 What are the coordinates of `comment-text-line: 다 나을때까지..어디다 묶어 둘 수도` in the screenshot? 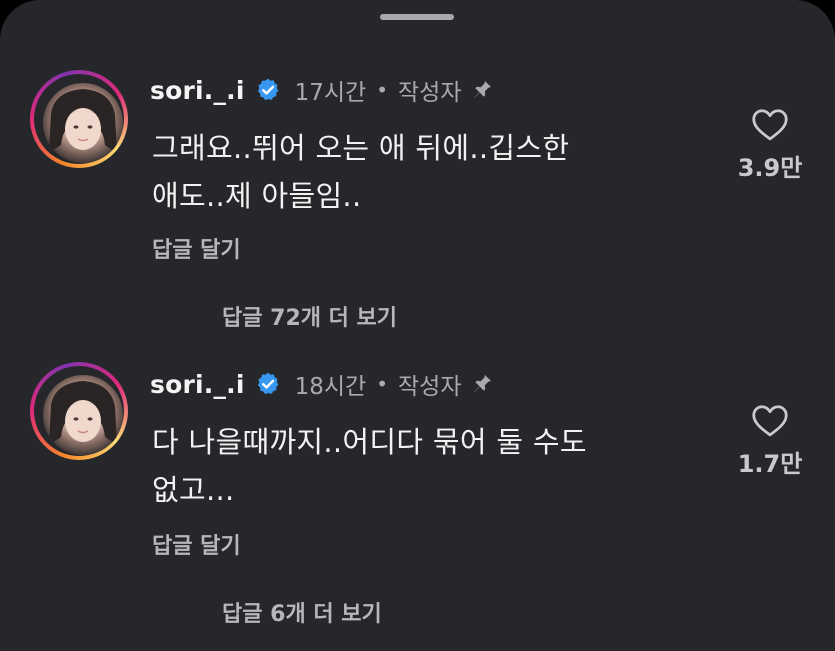 It's located at (369, 442).